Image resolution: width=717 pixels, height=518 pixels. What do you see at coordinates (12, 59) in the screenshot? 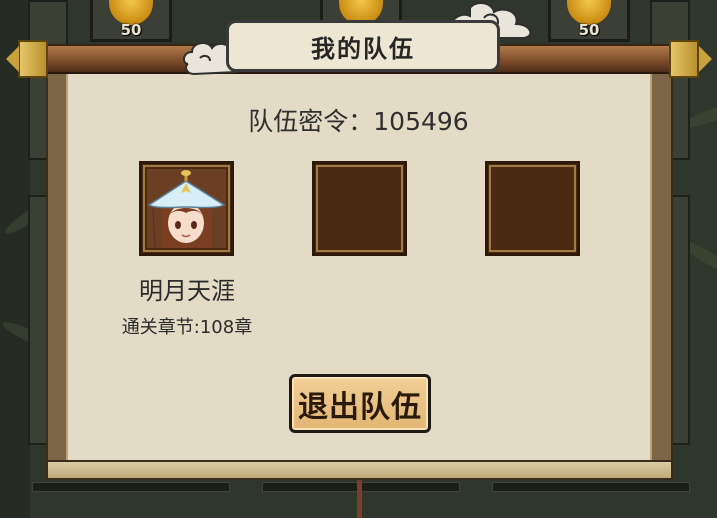
I see `rod-tip-left` at bounding box center [12, 59].